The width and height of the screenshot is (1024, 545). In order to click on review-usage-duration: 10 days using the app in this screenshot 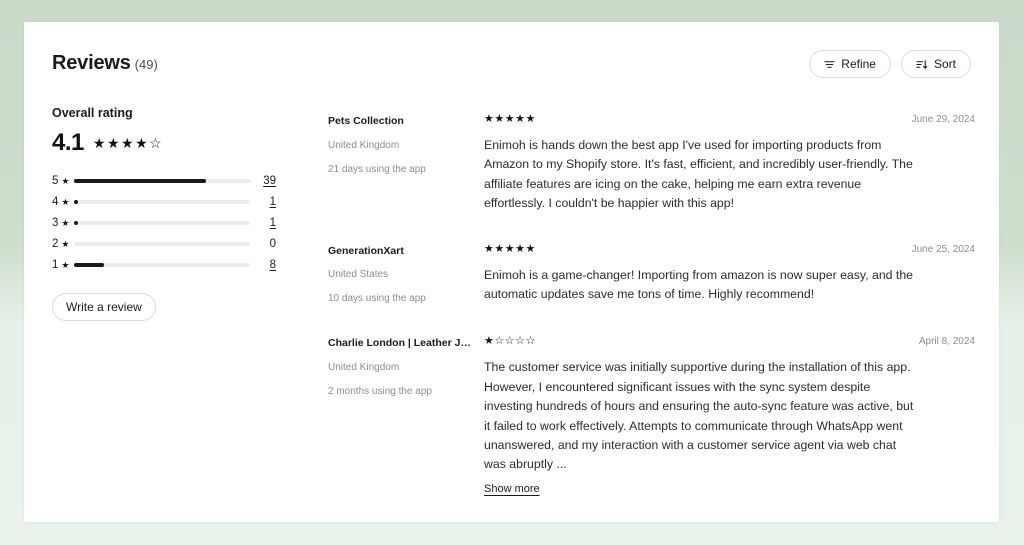, I will do `click(377, 299)`.